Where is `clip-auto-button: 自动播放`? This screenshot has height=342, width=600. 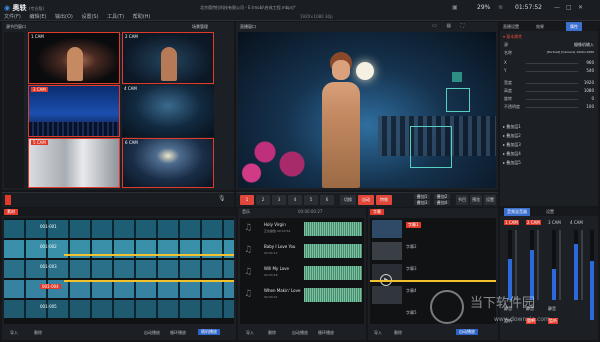 clip-auto-button: 自动播放 is located at coordinates (152, 333).